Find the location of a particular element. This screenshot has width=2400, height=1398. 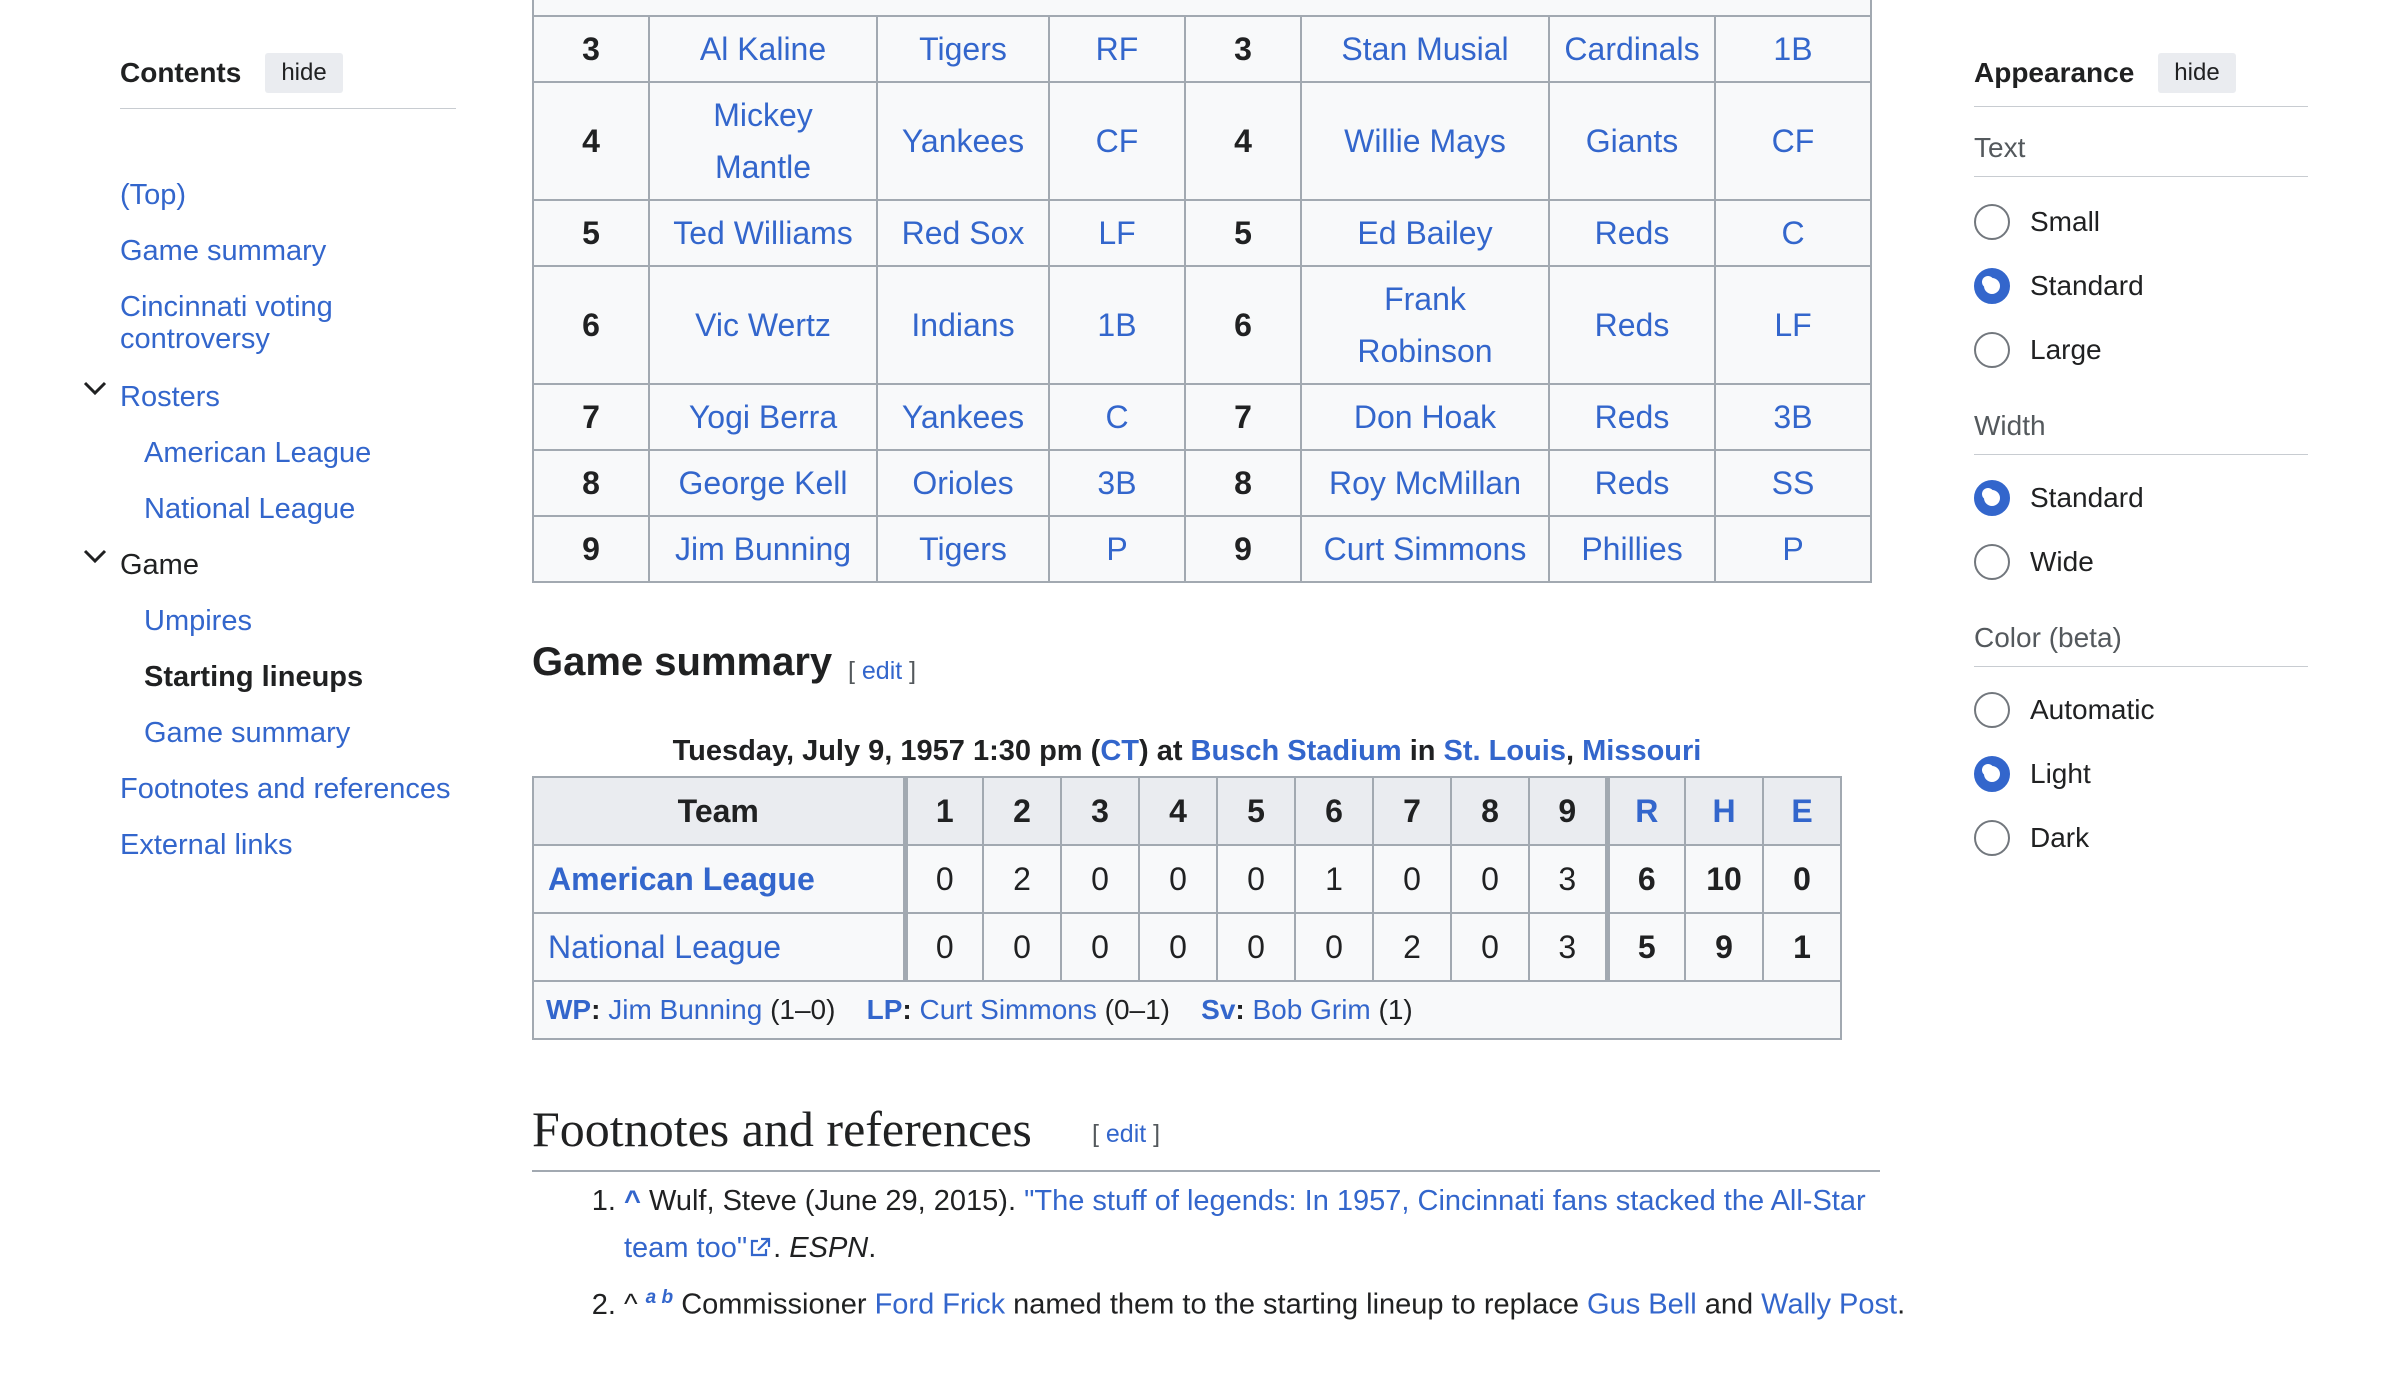

team-link-national-league: National League is located at coordinates (719, 947).